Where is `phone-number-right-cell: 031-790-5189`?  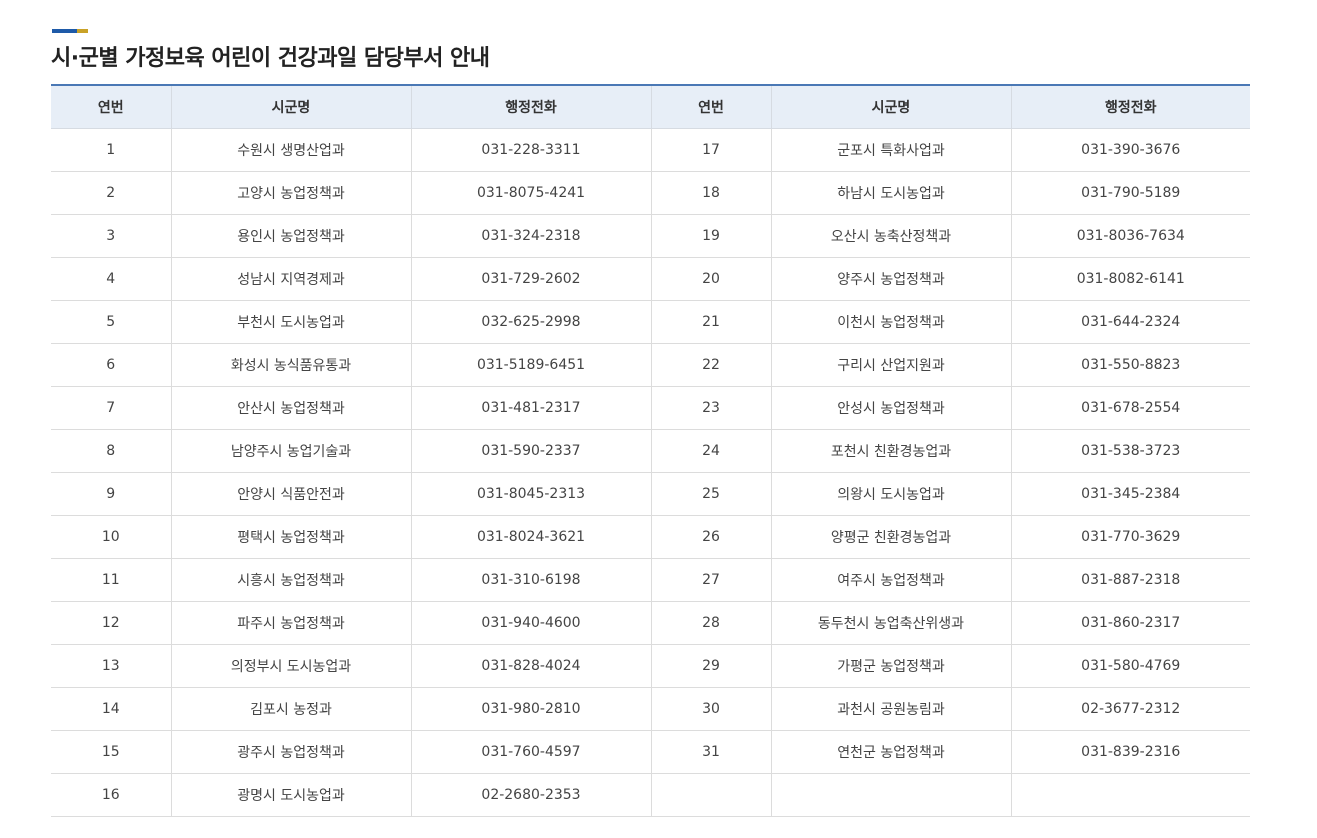
phone-number-right-cell: 031-790-5189 is located at coordinates (1130, 193).